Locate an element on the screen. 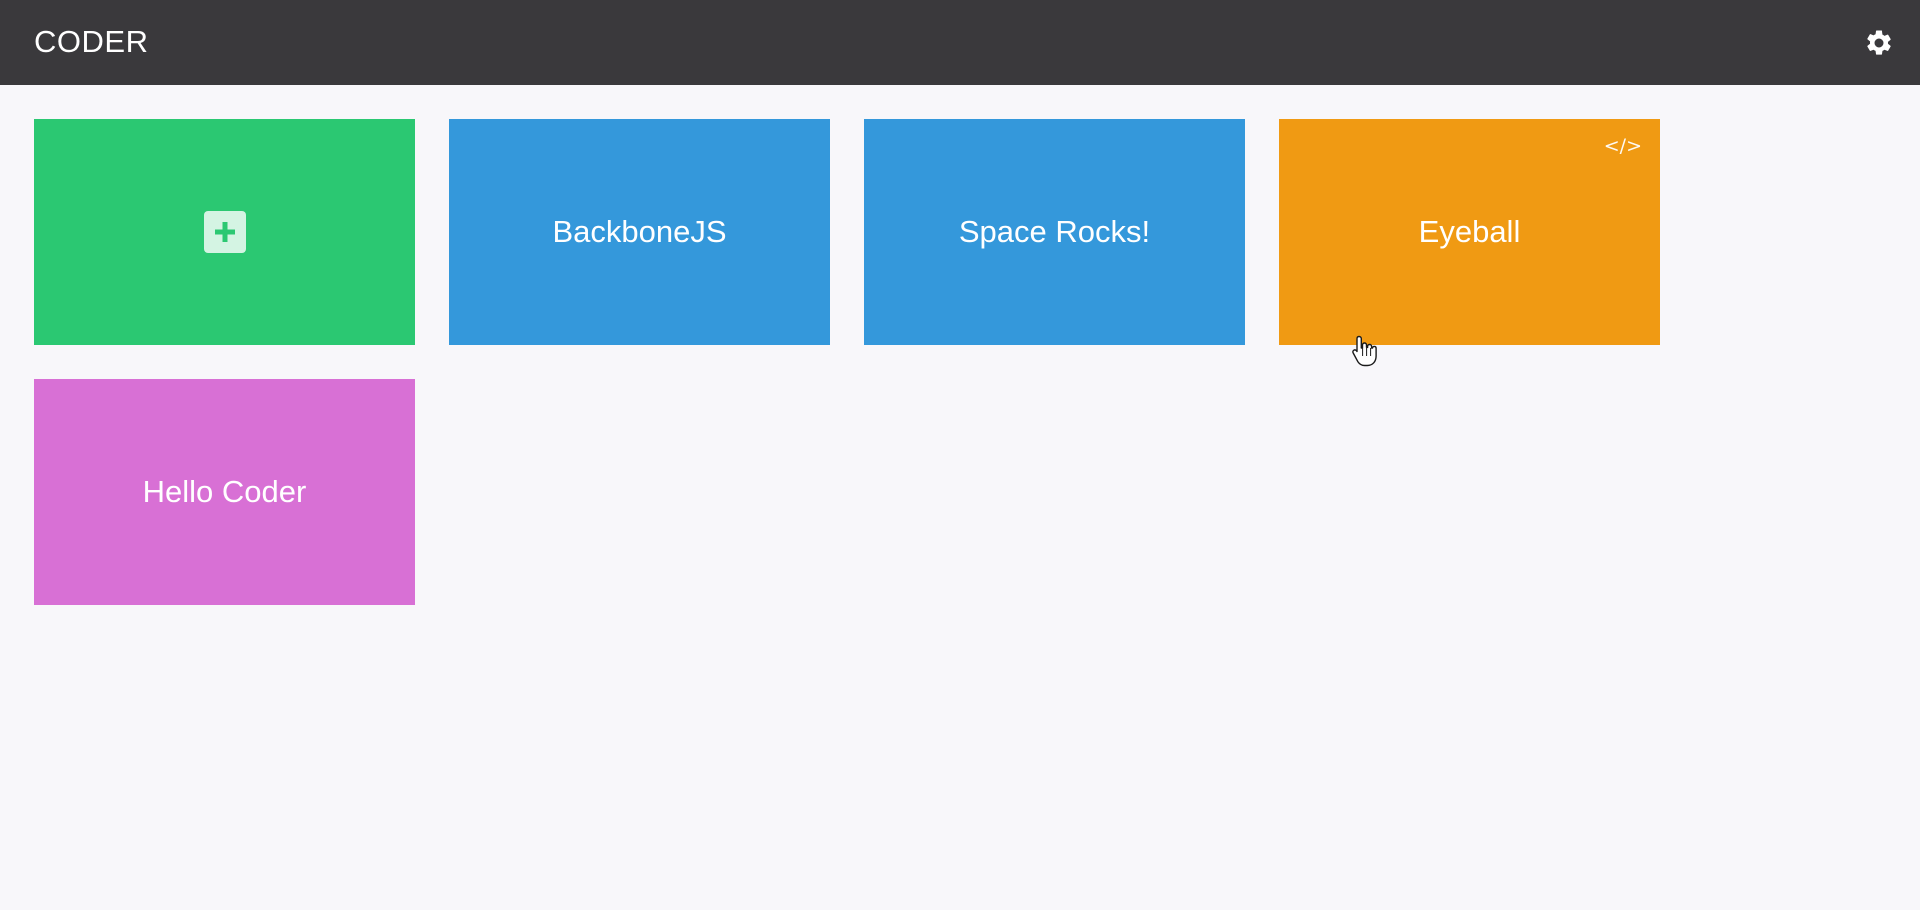  project-tile-hello-coder: Hello Coder is located at coordinates (224, 492).